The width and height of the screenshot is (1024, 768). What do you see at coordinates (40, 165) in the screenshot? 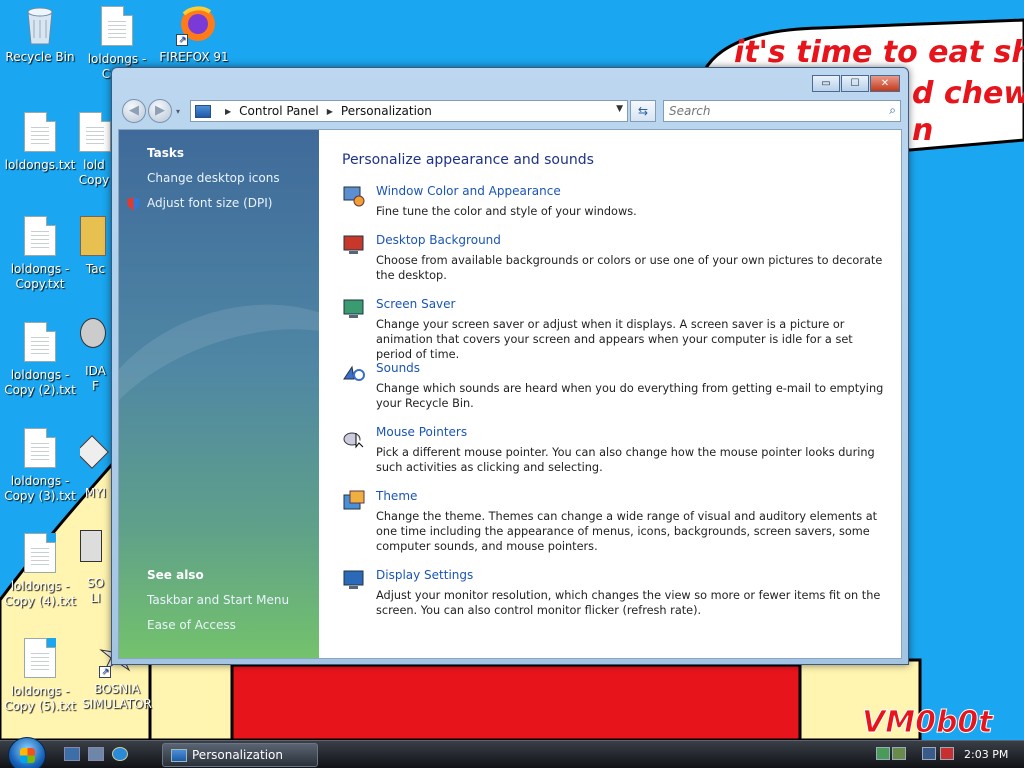
I see `desktop-icon-label: loldongs.txt` at bounding box center [40, 165].